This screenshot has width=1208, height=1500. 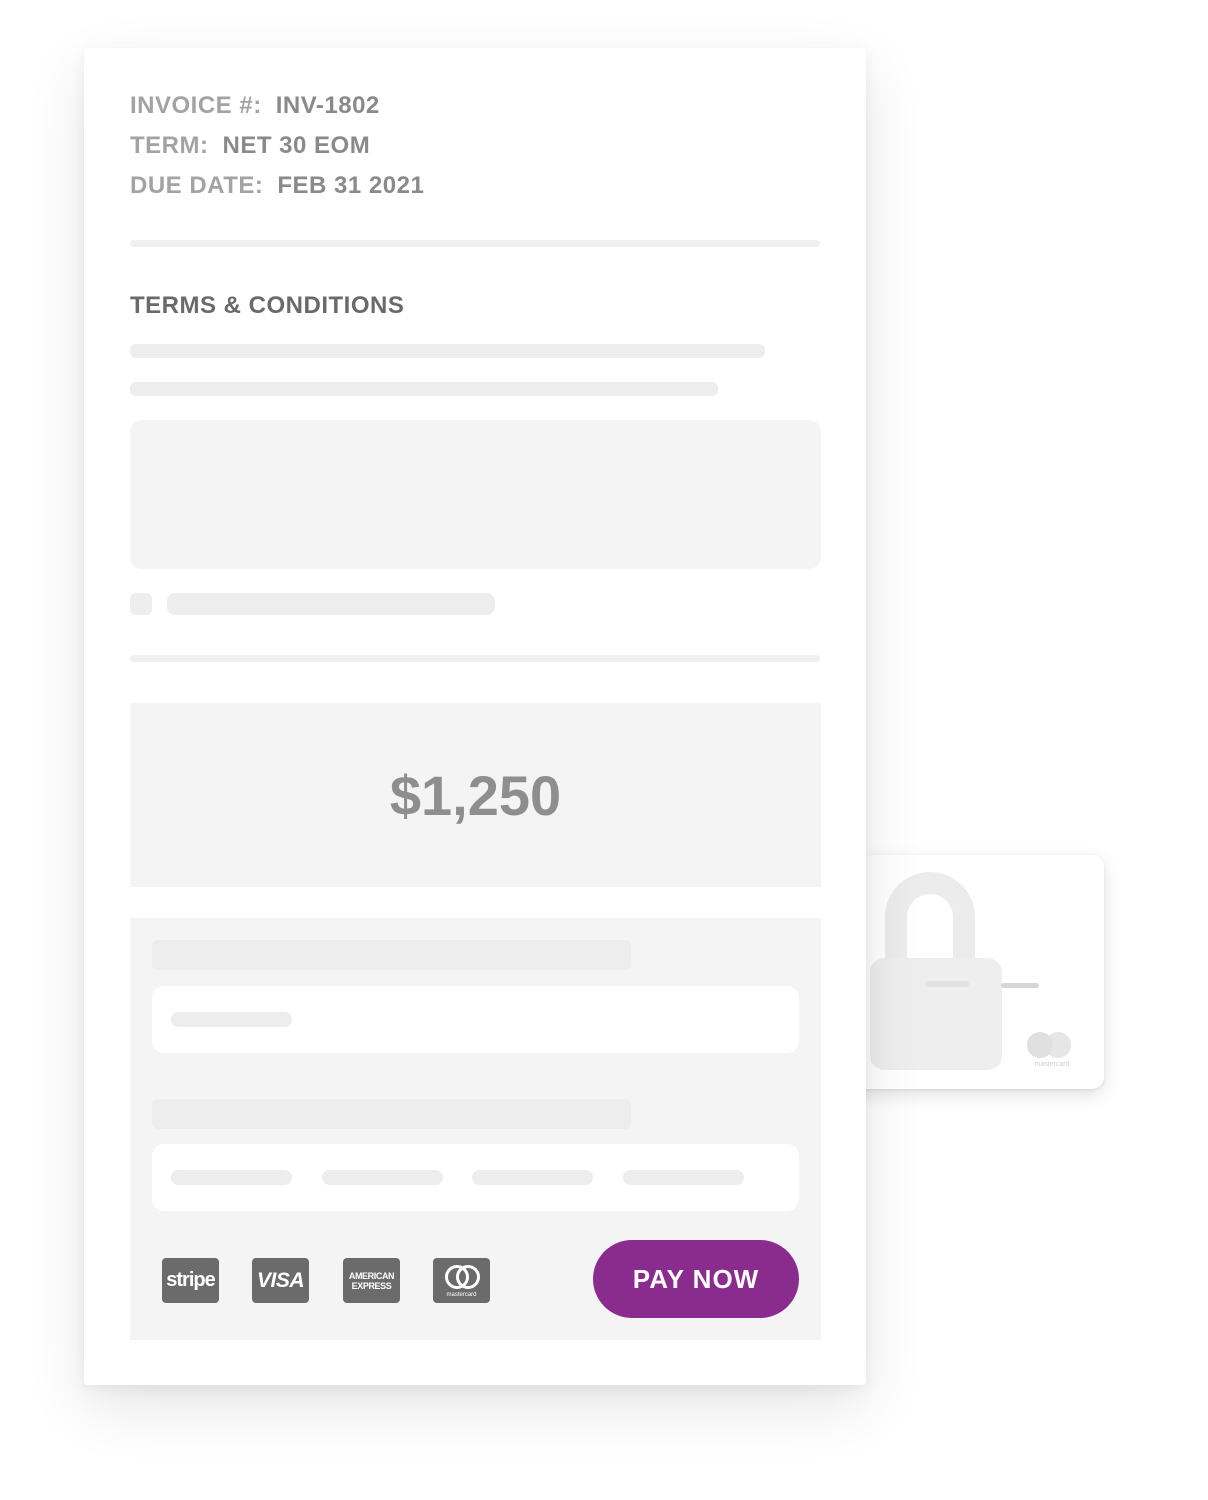 I want to click on pay-now-button: PAY NOW, so click(x=696, y=1279).